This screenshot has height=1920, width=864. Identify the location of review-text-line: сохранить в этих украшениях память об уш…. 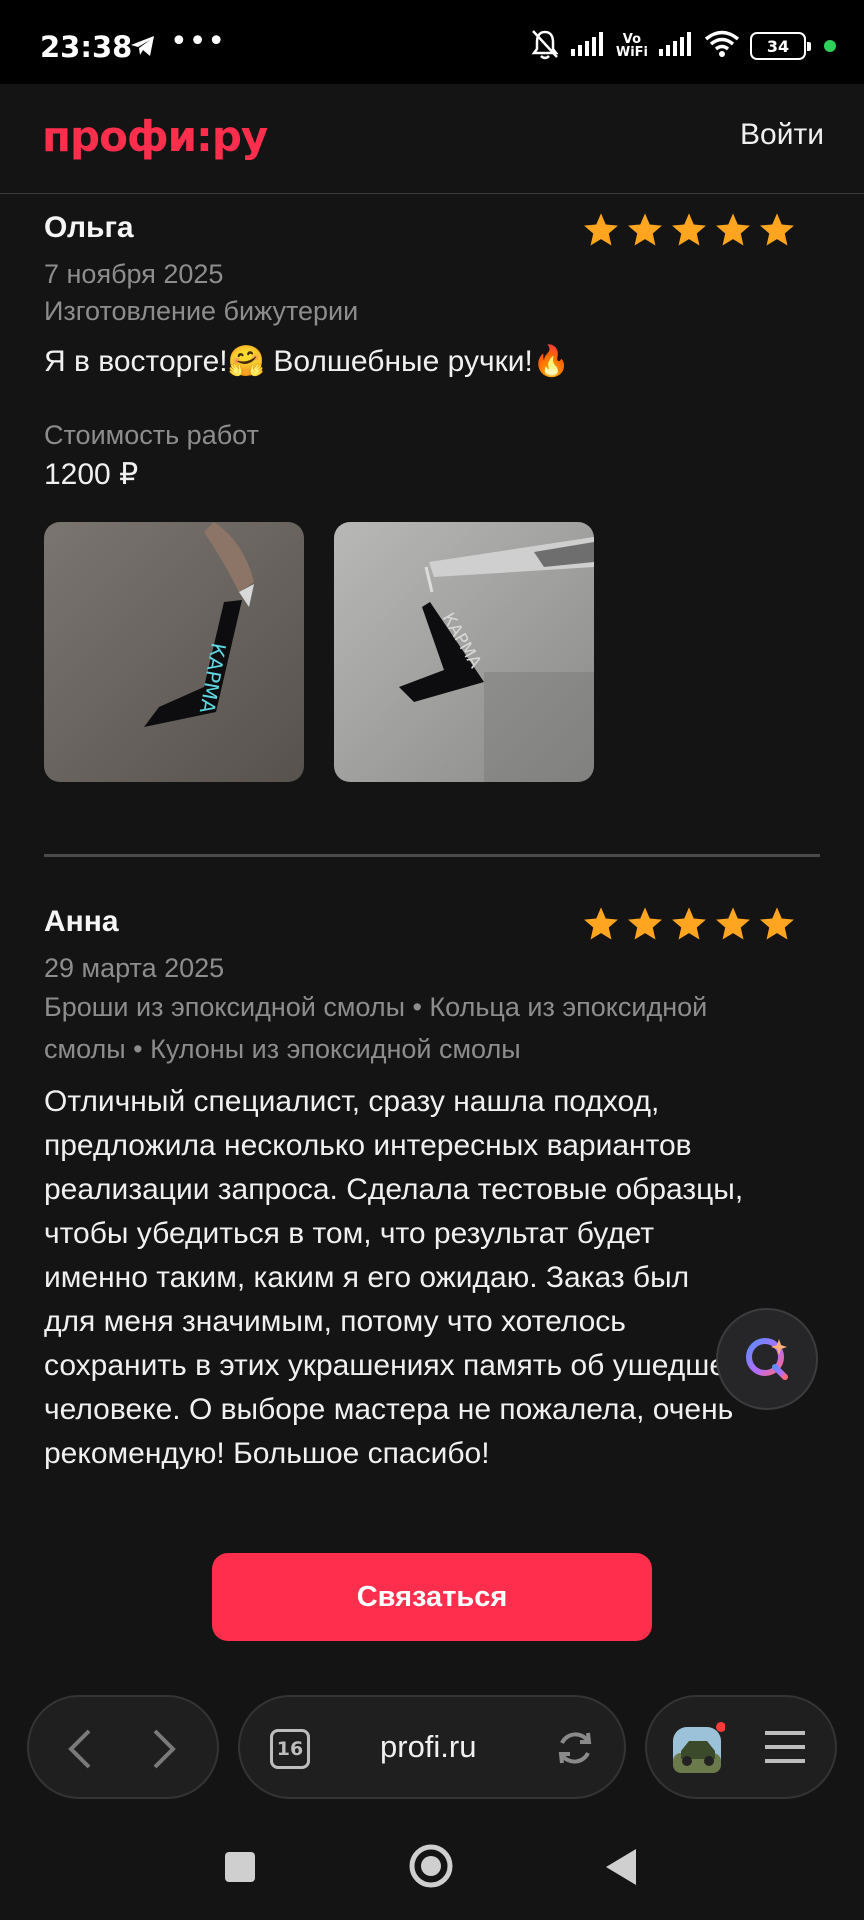
(395, 1365).